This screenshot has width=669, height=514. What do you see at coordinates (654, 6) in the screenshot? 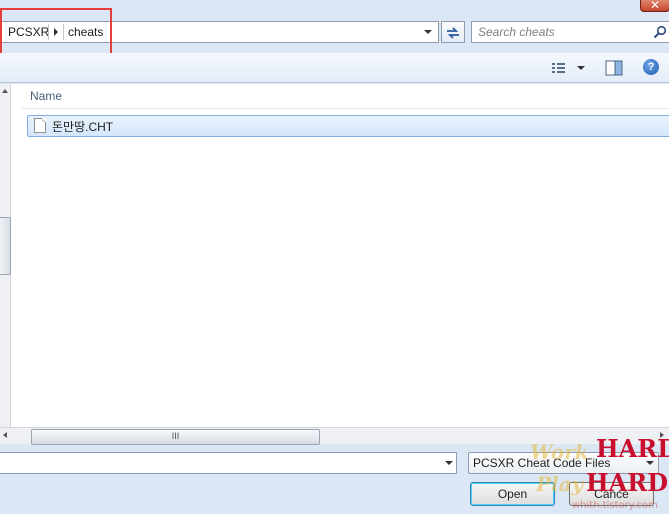
I see `close-button: ✕` at bounding box center [654, 6].